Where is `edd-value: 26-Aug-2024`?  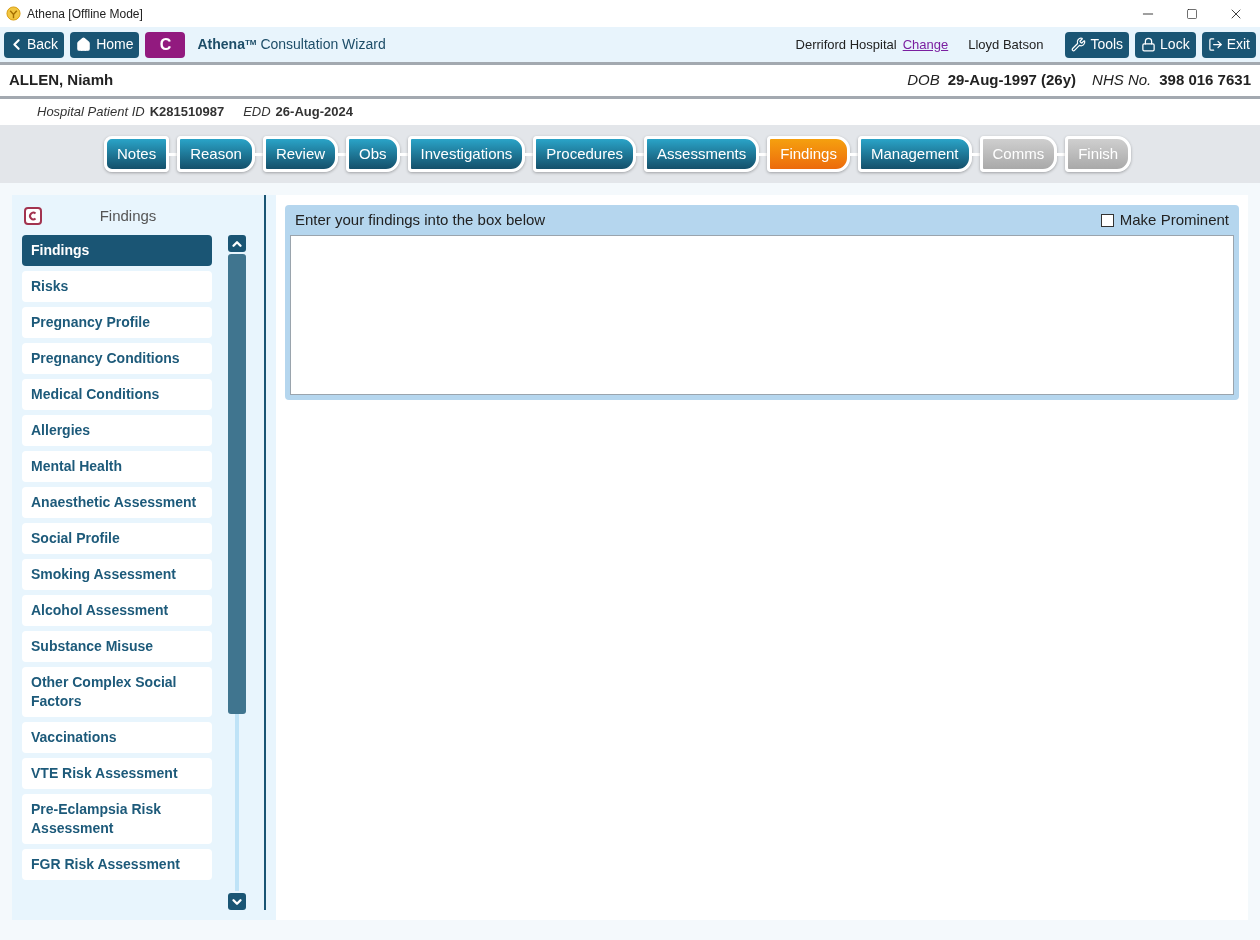
edd-value: 26-Aug-2024 is located at coordinates (314, 112).